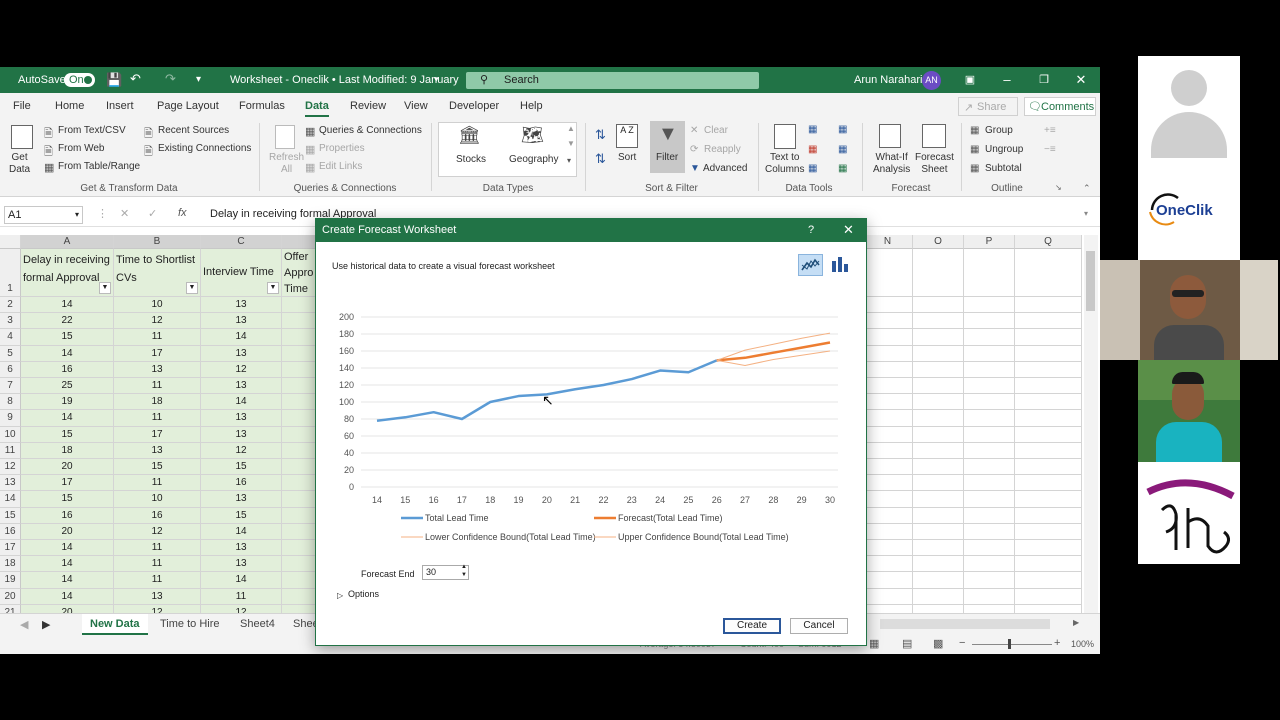 Image resolution: width=1280 pixels, height=720 pixels. I want to click on outline-launcher-icon: ↘, so click(1058, 187).